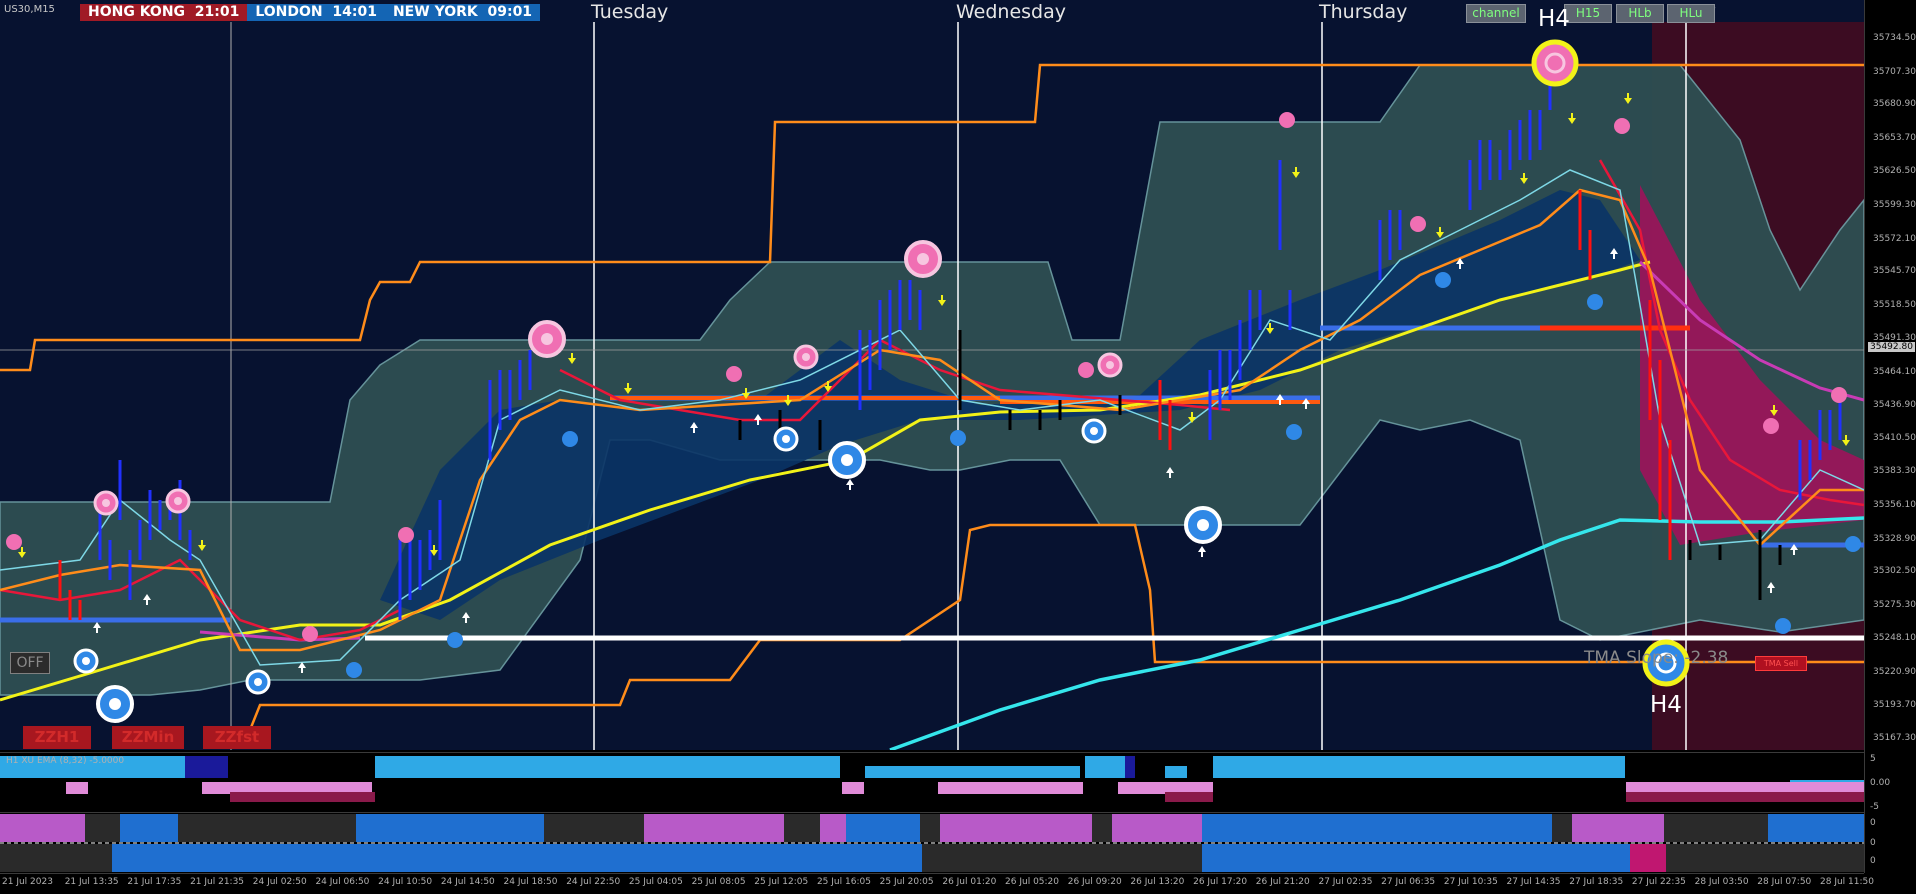  What do you see at coordinates (91, 882) in the screenshot?
I see `time-tick-label: 21 Jul 13:35` at bounding box center [91, 882].